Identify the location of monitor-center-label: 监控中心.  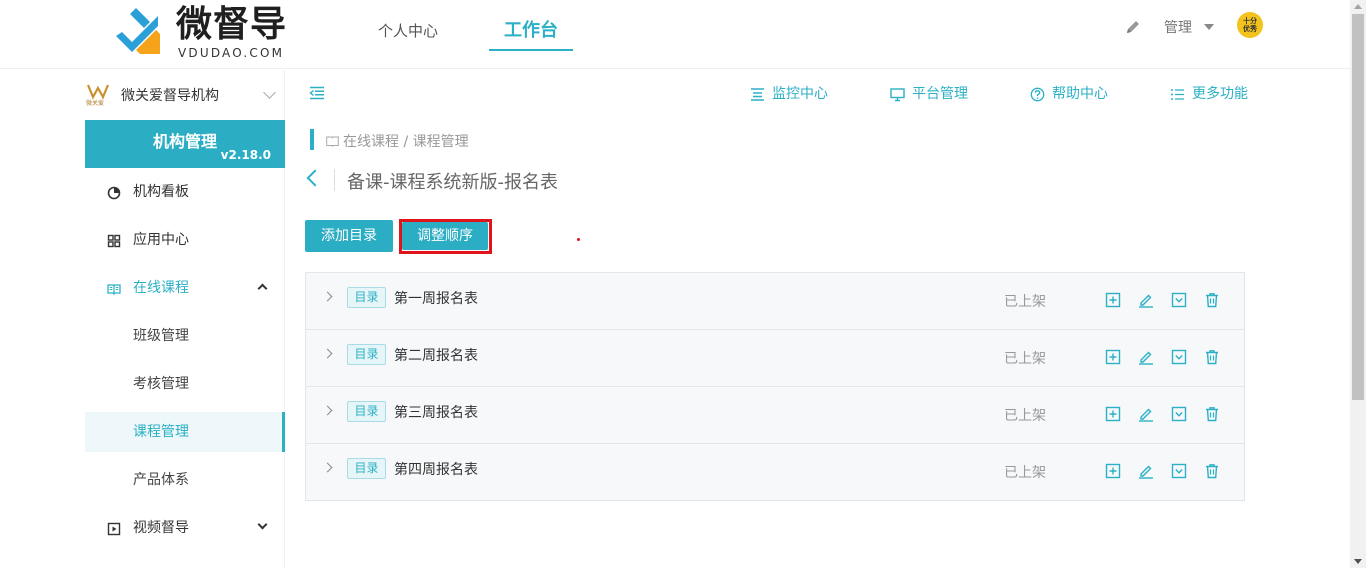
(800, 94).